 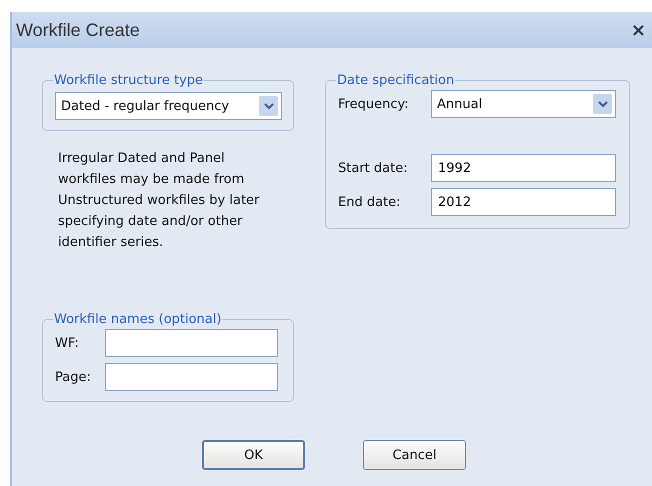 I want to click on close-button: ×, so click(x=638, y=30).